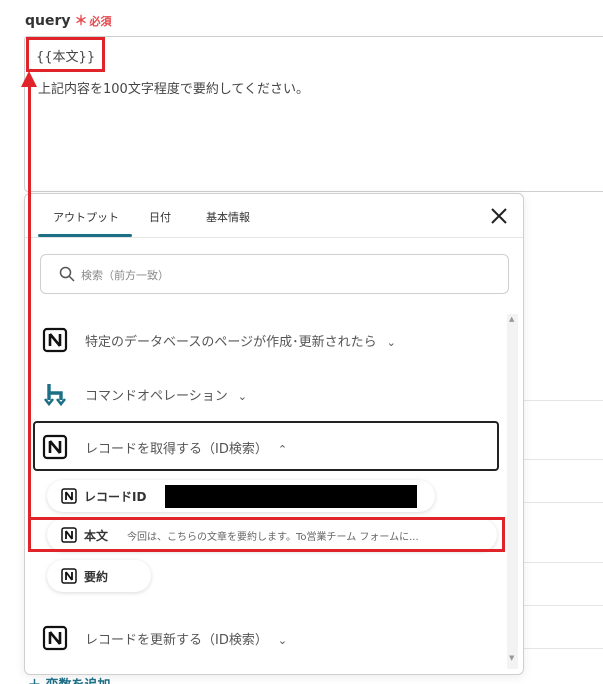  Describe the element at coordinates (499, 216) in the screenshot. I see `close-icon` at that location.